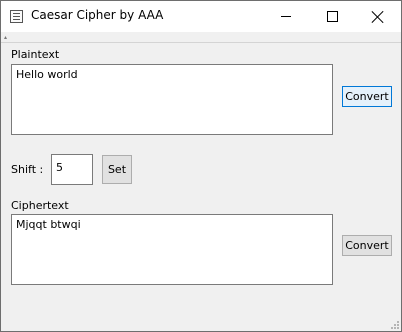 The height and width of the screenshot is (332, 402). Describe the element at coordinates (27, 169) in the screenshot. I see `shift-label: Shift :` at that location.